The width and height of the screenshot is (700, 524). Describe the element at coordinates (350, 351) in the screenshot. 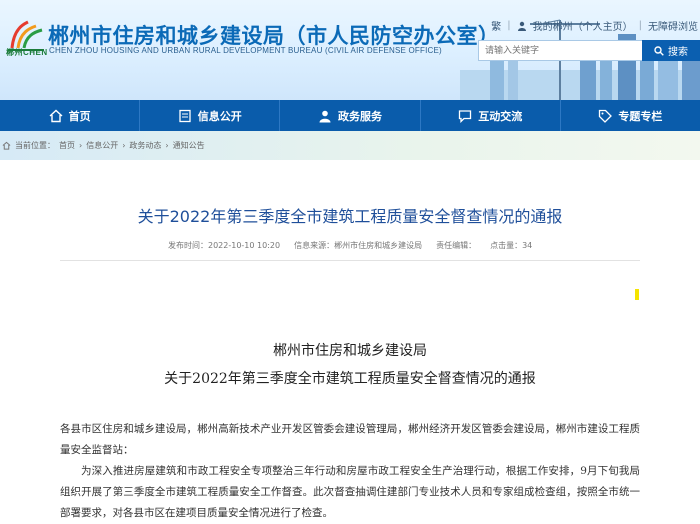

I see `document-issuer: 郴州市住房和城乡建设局` at that location.